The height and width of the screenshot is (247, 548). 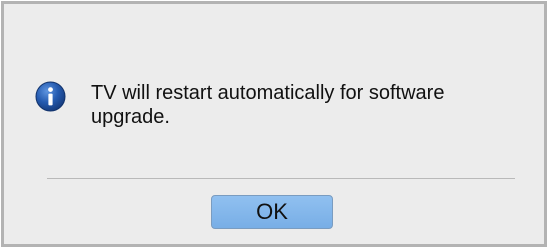 What do you see at coordinates (272, 212) in the screenshot?
I see `ok-button: OK` at bounding box center [272, 212].